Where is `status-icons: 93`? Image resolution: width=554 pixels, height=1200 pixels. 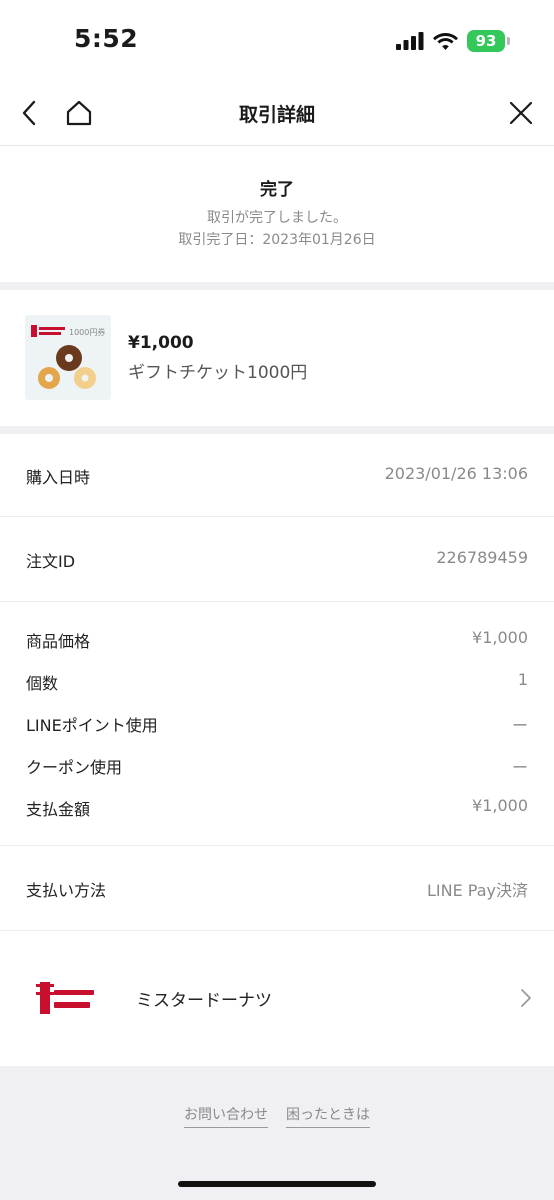
status-icons: 93 is located at coordinates (453, 41).